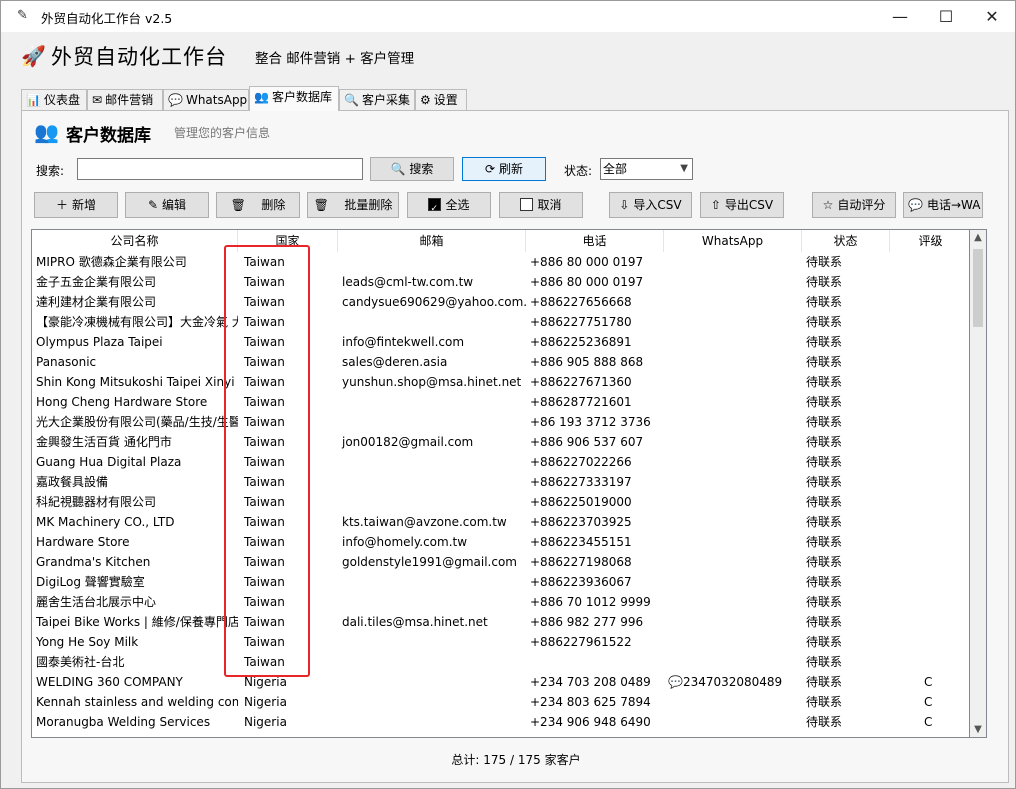 This screenshot has height=789, width=1016. I want to click on cell-company: MIPRO 歌德森企業有限公司, so click(111, 262).